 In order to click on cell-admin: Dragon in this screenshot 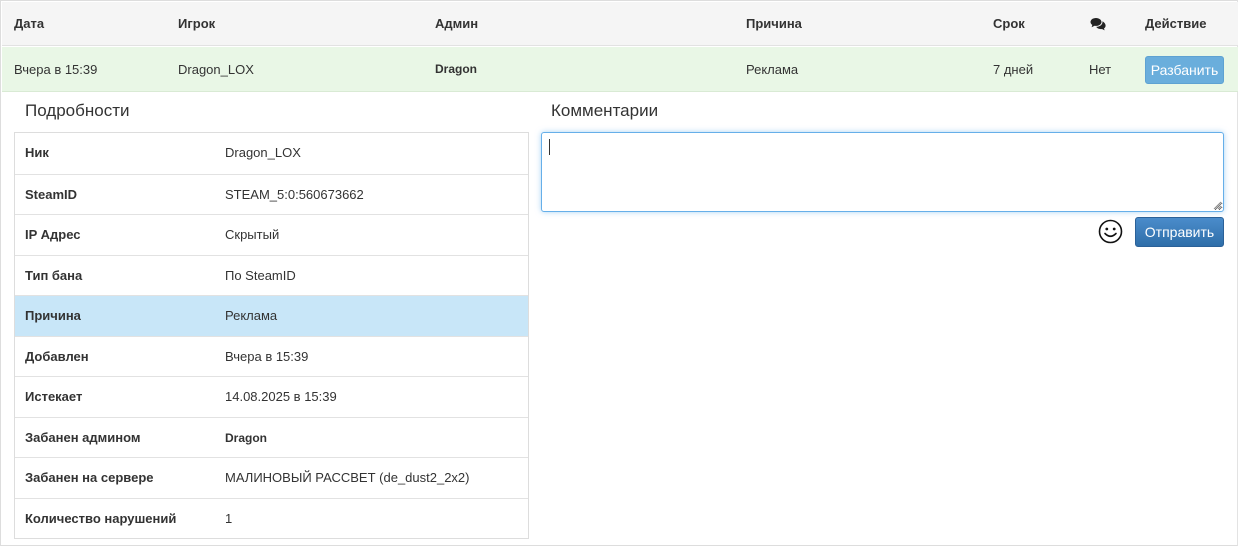, I will do `click(456, 69)`.